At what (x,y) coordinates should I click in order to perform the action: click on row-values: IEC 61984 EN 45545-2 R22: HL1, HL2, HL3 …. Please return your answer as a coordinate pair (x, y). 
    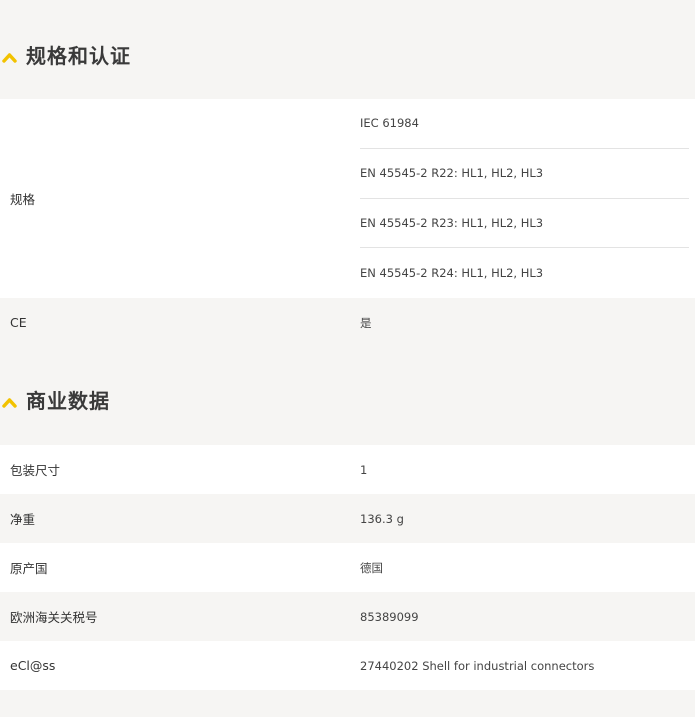
    Looking at the image, I should click on (527, 198).